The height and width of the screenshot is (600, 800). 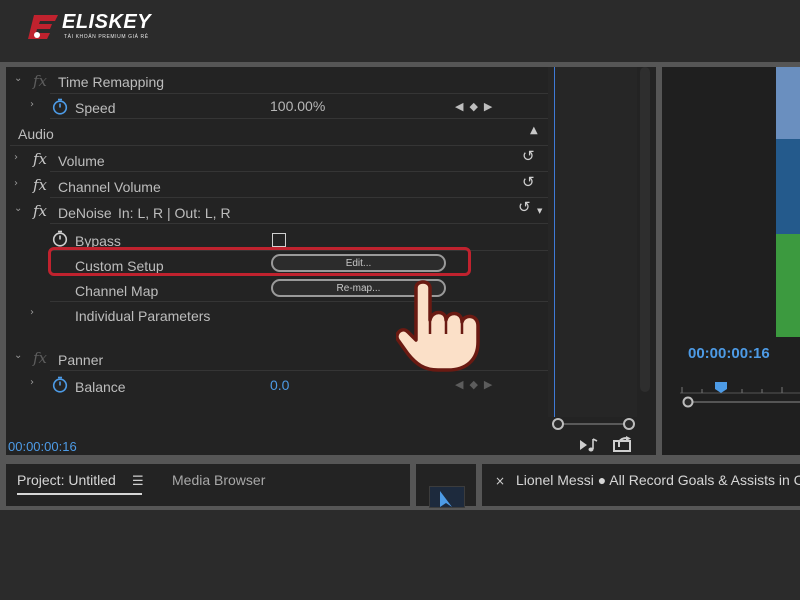 What do you see at coordinates (645, 229) in the screenshot?
I see `vertical-scrollbar` at bounding box center [645, 229].